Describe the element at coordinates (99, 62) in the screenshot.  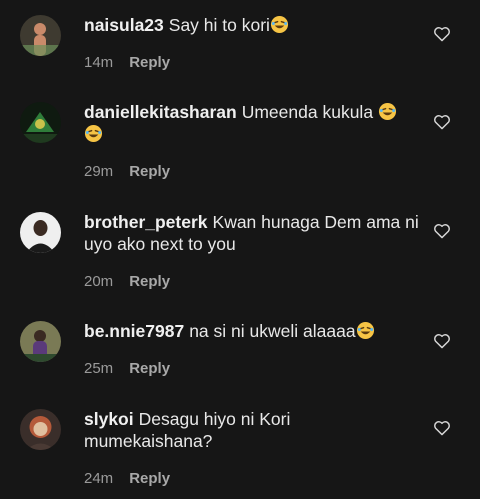
I see `comment-time: 14m` at that location.